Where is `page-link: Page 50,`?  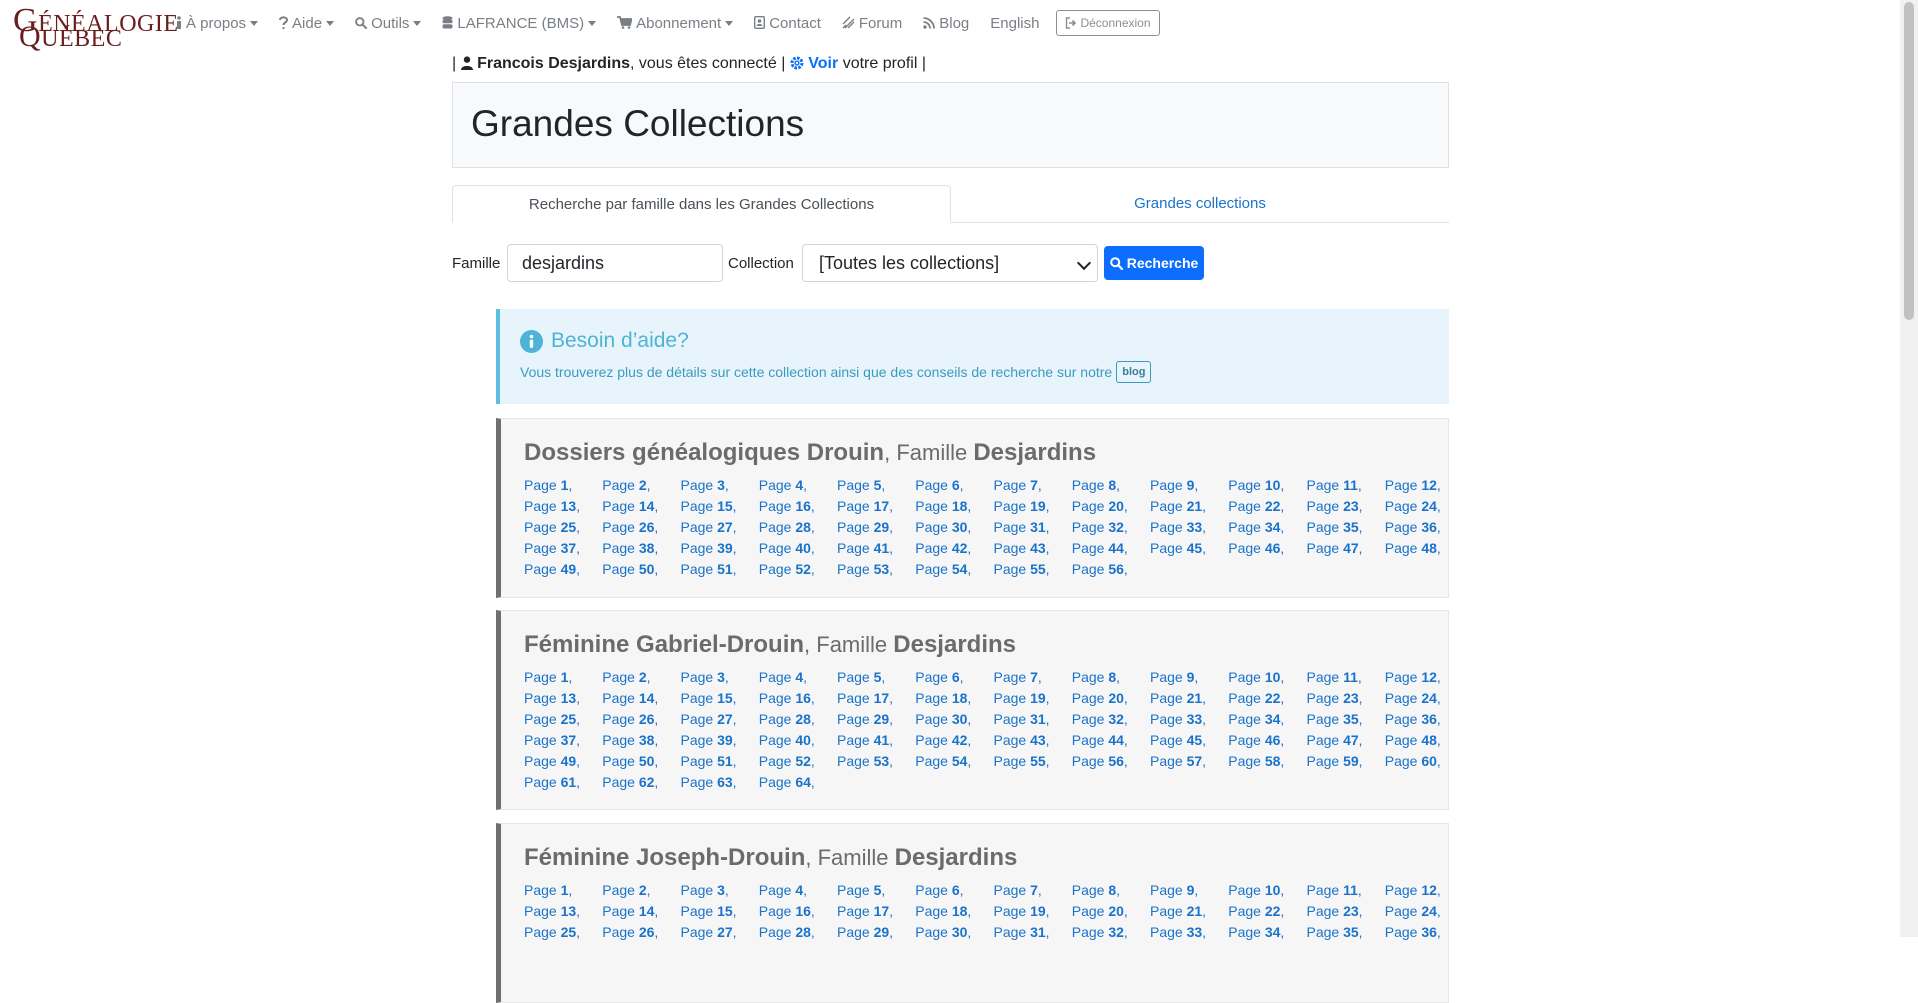
page-link: Page 50, is located at coordinates (641, 761).